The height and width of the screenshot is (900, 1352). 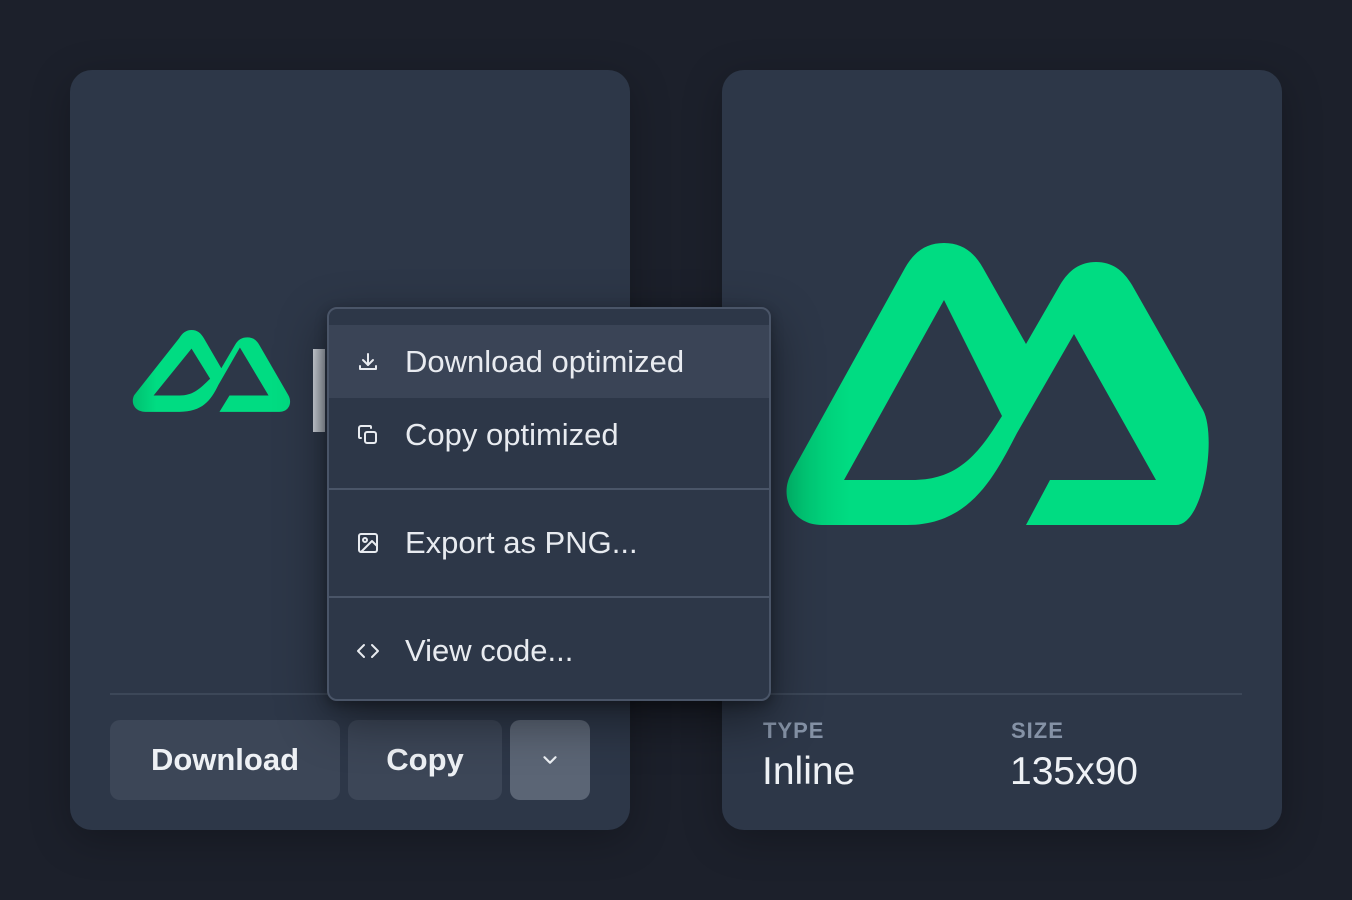 What do you see at coordinates (368, 435) in the screenshot?
I see `copy-icon` at bounding box center [368, 435].